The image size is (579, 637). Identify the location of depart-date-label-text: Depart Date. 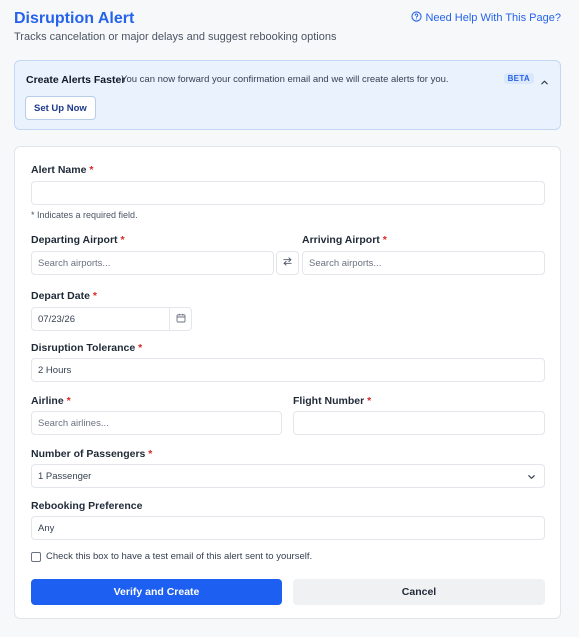
(60, 296).